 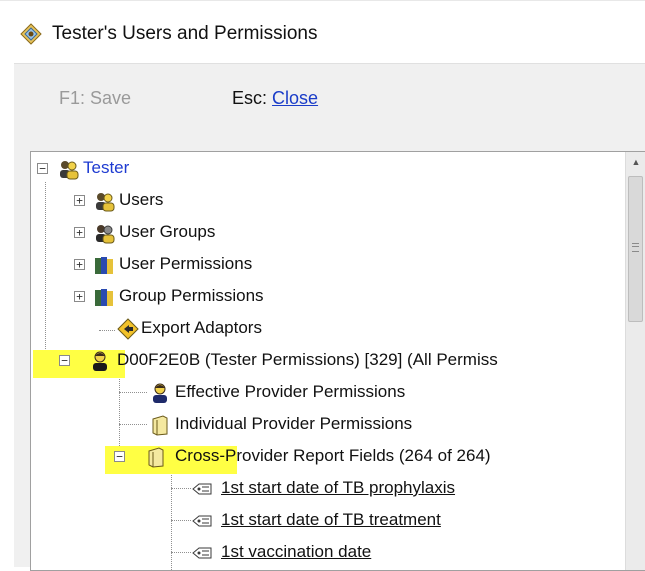 I want to click on close-shortcut: Esc: Close, so click(x=275, y=98).